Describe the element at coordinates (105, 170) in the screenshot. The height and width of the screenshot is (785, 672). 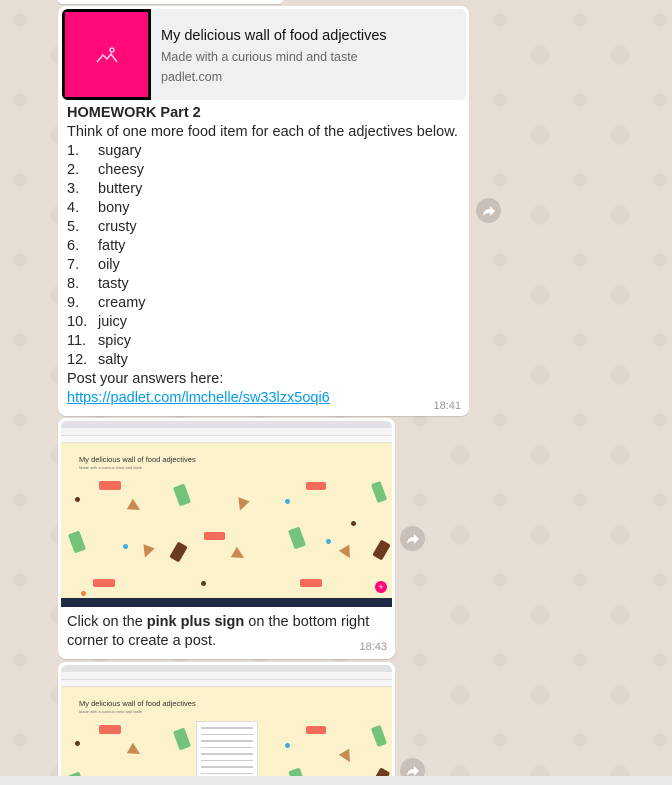
I see `list-item: 2. cheesy` at that location.